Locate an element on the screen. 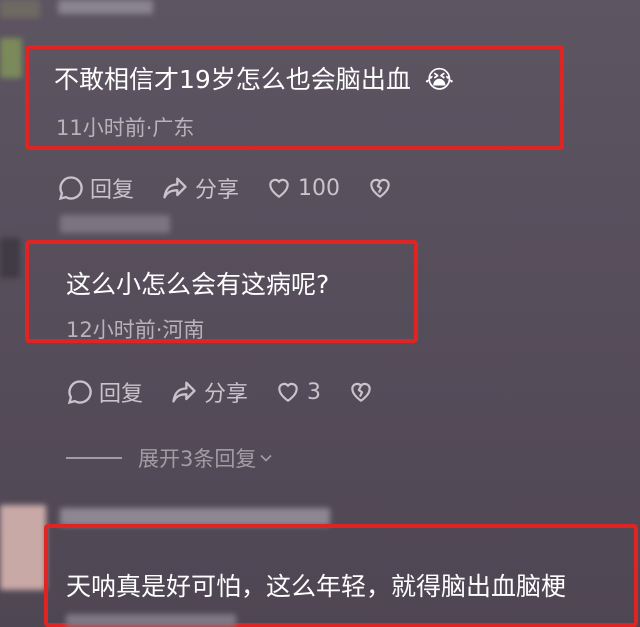 This screenshot has width=640, height=627. chevron-down-icon is located at coordinates (266, 458).